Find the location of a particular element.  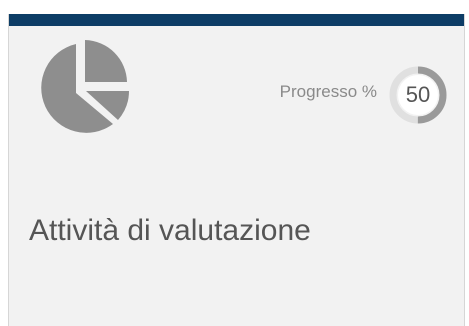

tile-title: Attività di valutazione is located at coordinates (170, 230).